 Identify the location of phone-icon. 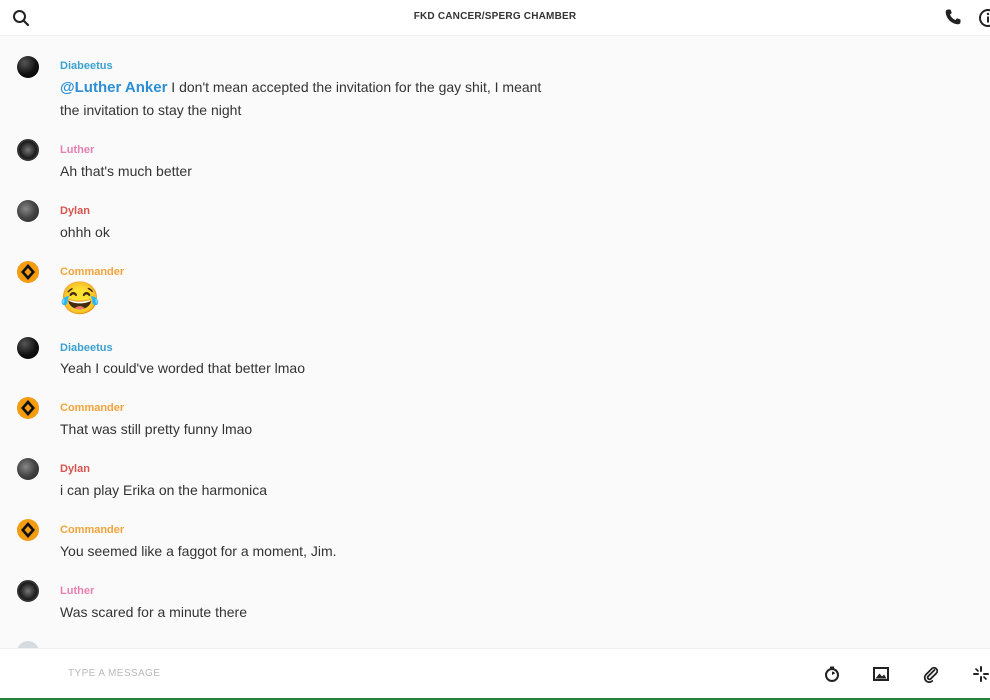
(953, 17).